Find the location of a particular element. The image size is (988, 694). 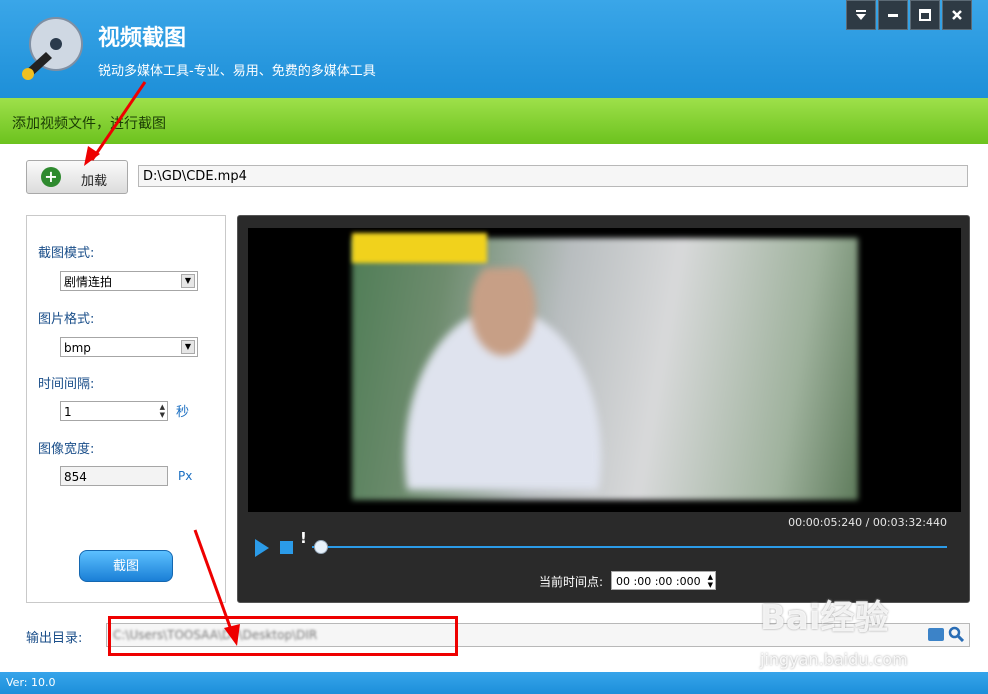

interval-label: 时间间隔: is located at coordinates (66, 384).